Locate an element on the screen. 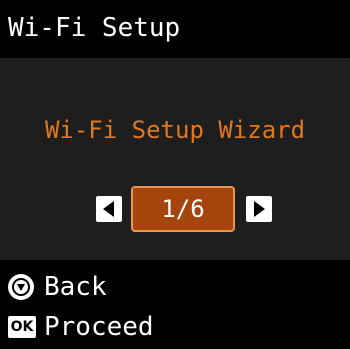  ok-button: OK Proceed is located at coordinates (81, 327).